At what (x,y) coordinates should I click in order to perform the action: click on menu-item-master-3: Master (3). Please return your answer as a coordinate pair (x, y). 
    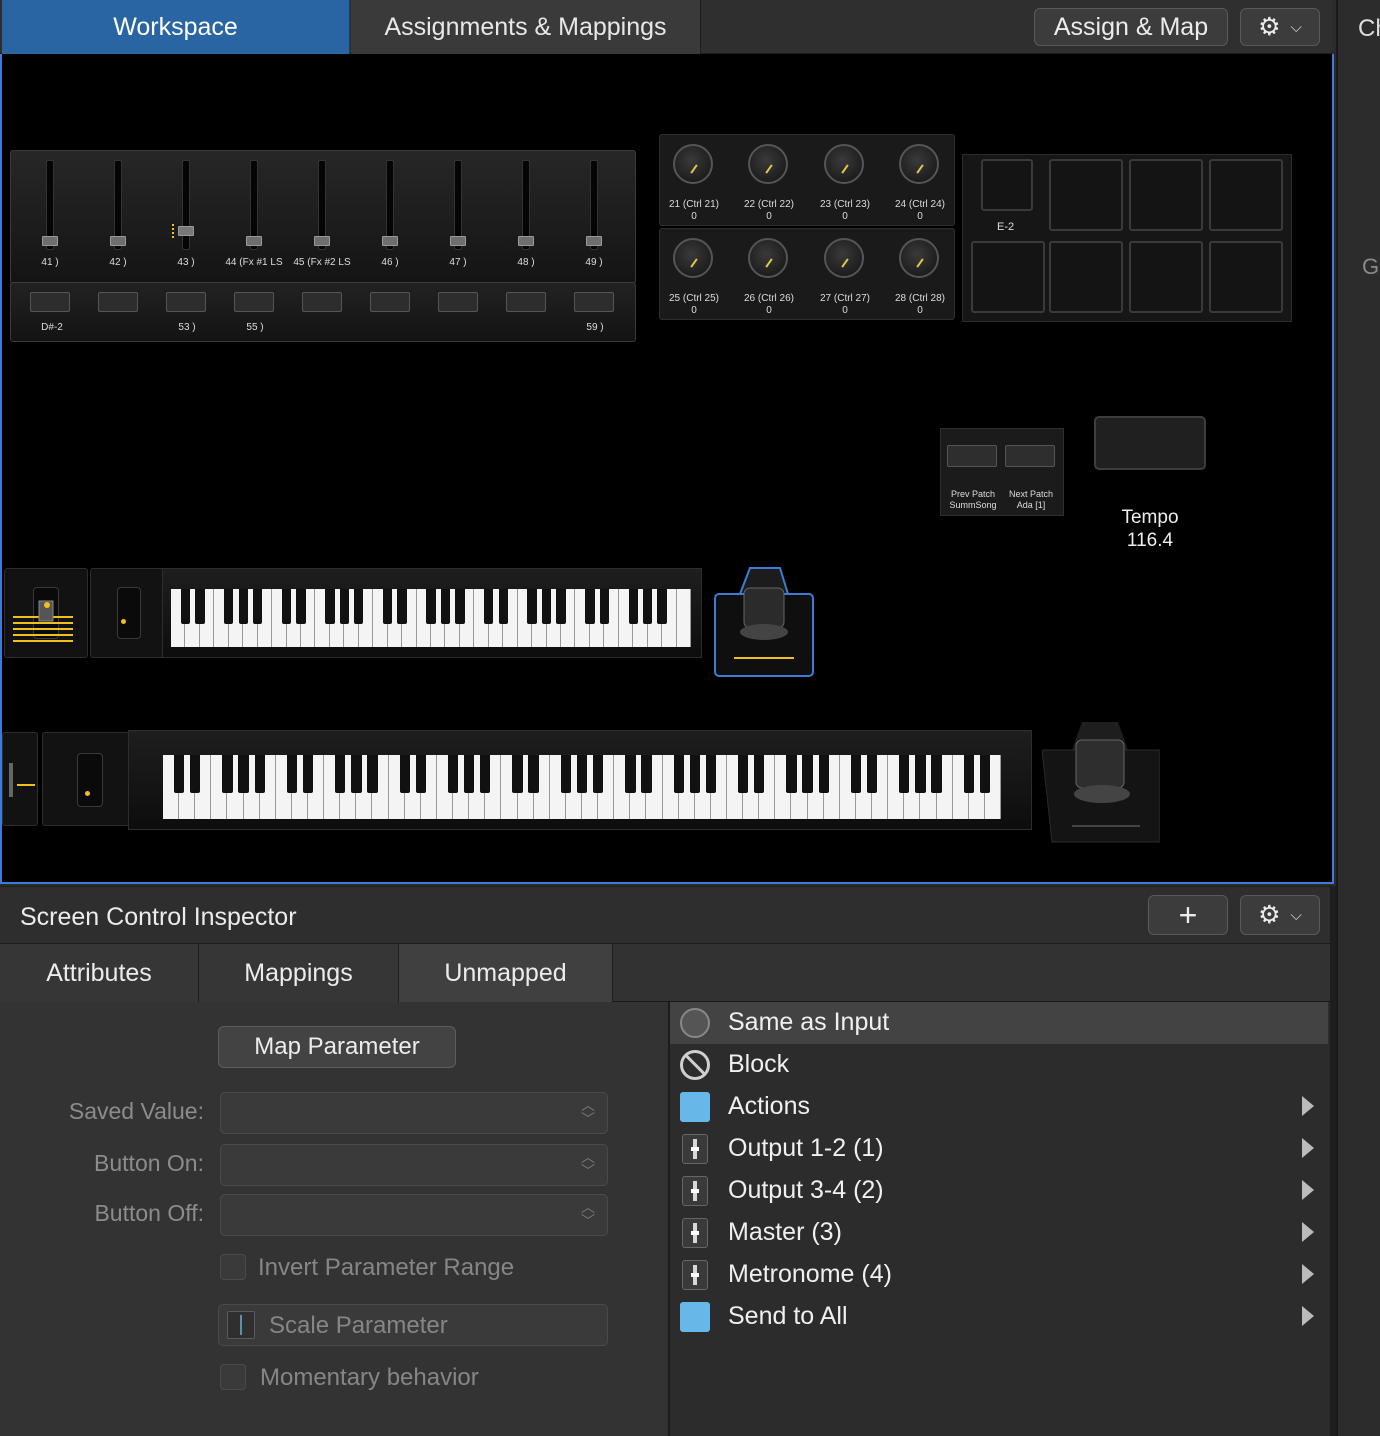
    Looking at the image, I should click on (999, 1233).